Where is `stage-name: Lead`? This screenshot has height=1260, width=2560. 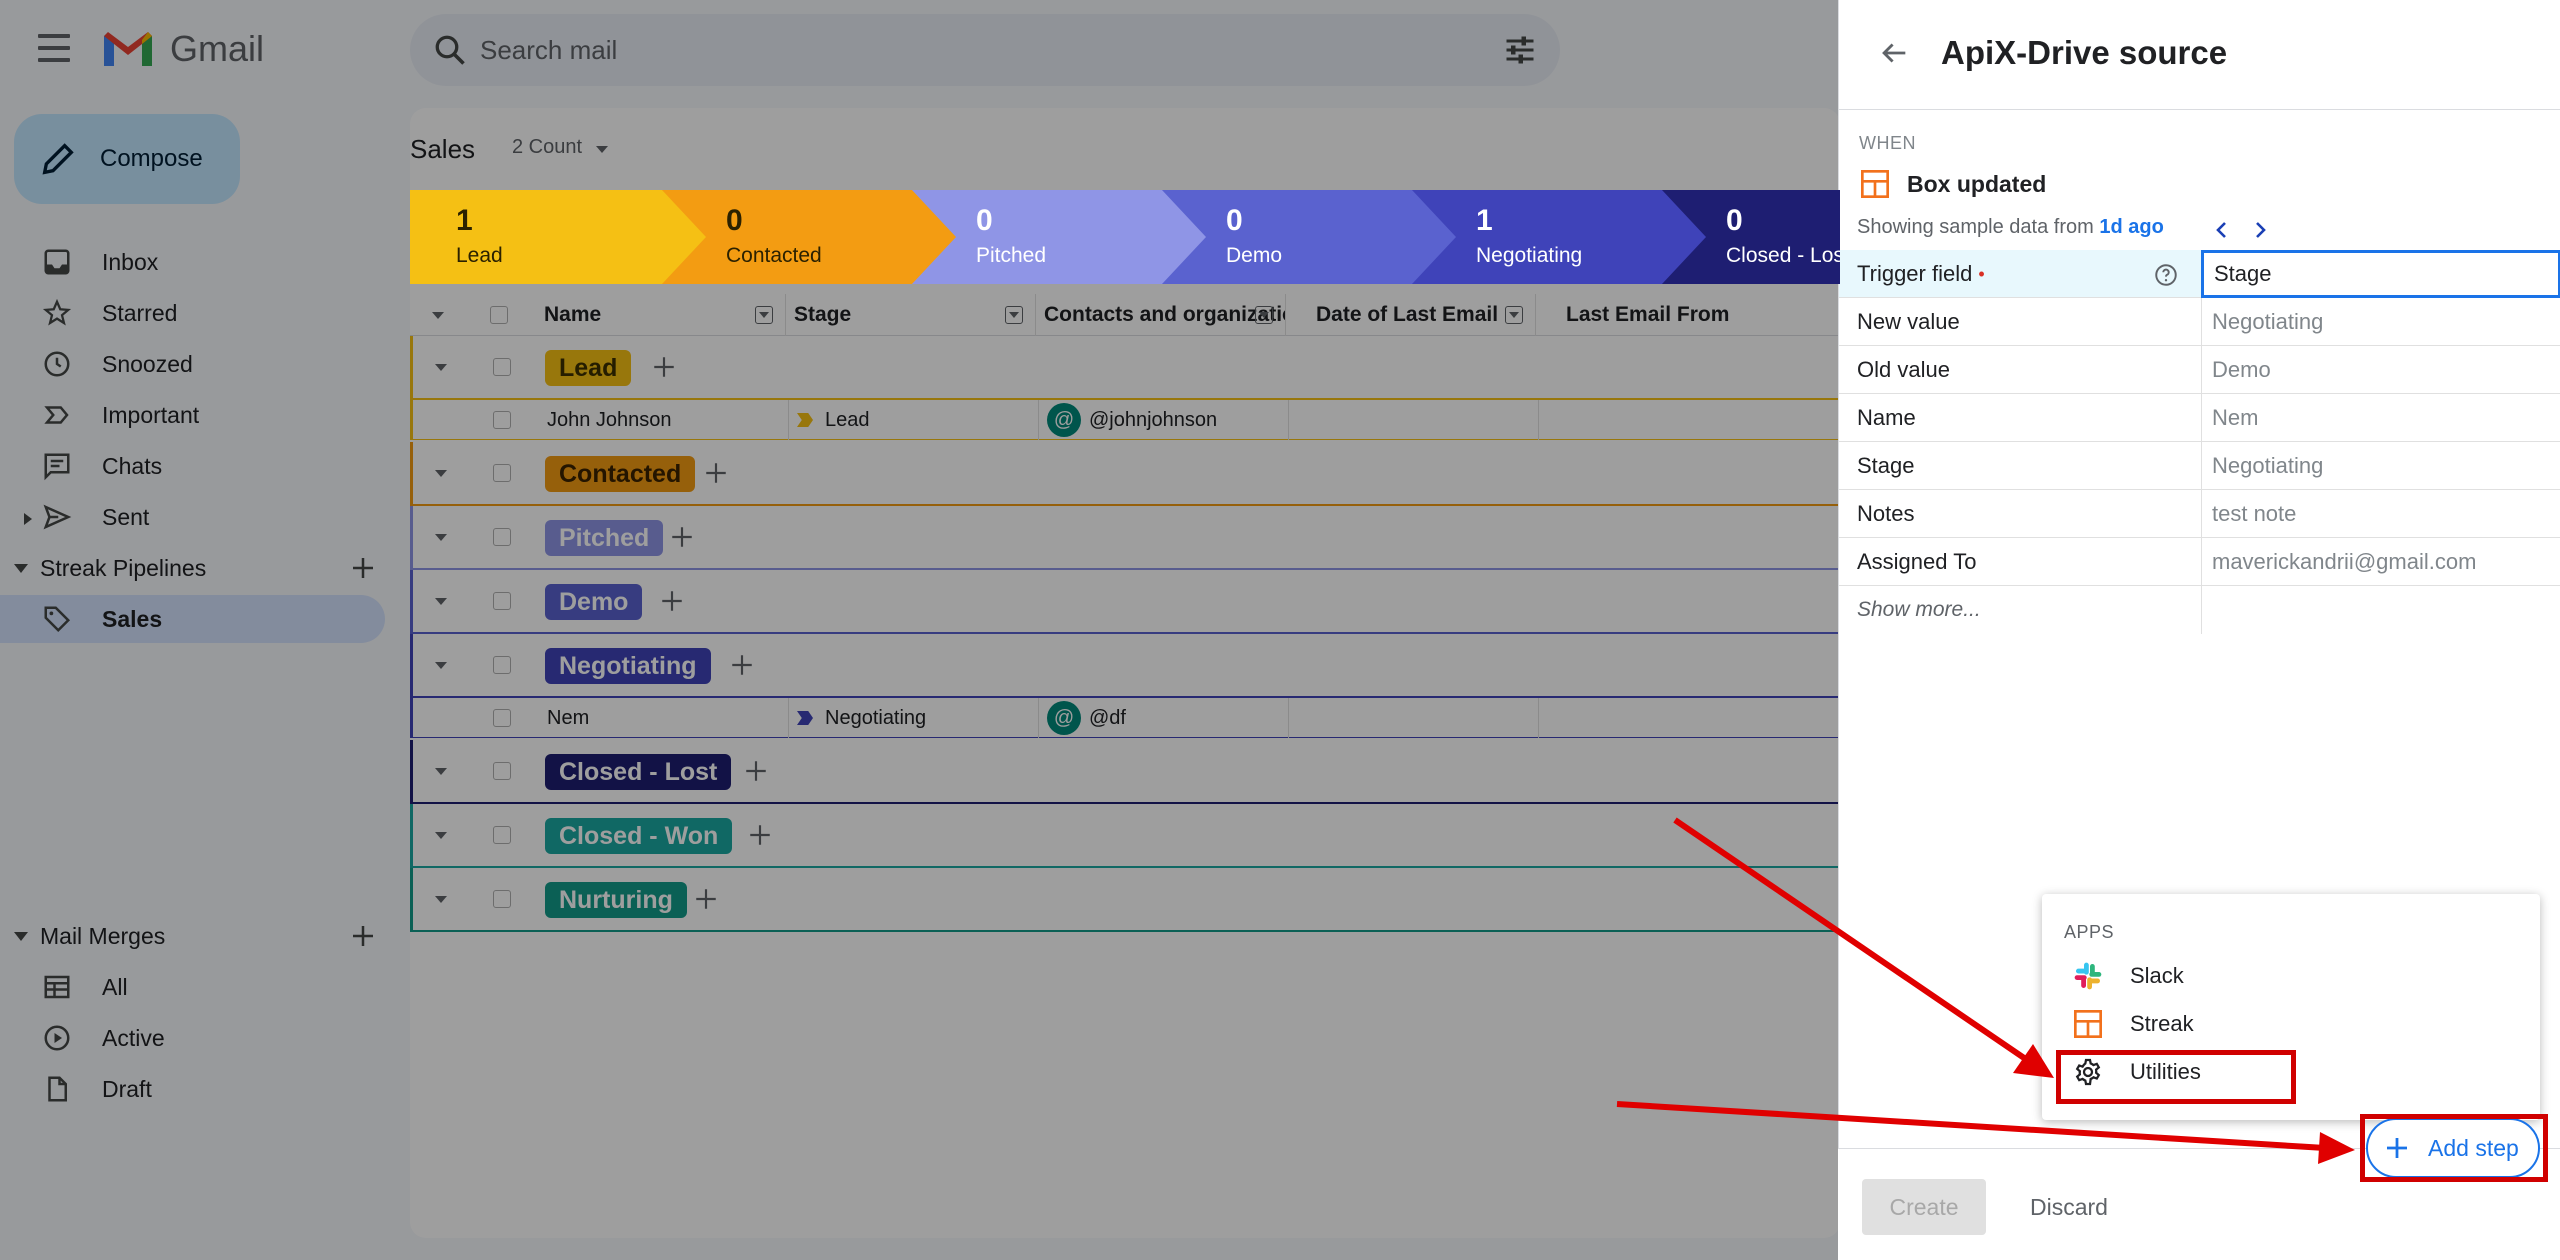
stage-name: Lead is located at coordinates (479, 255).